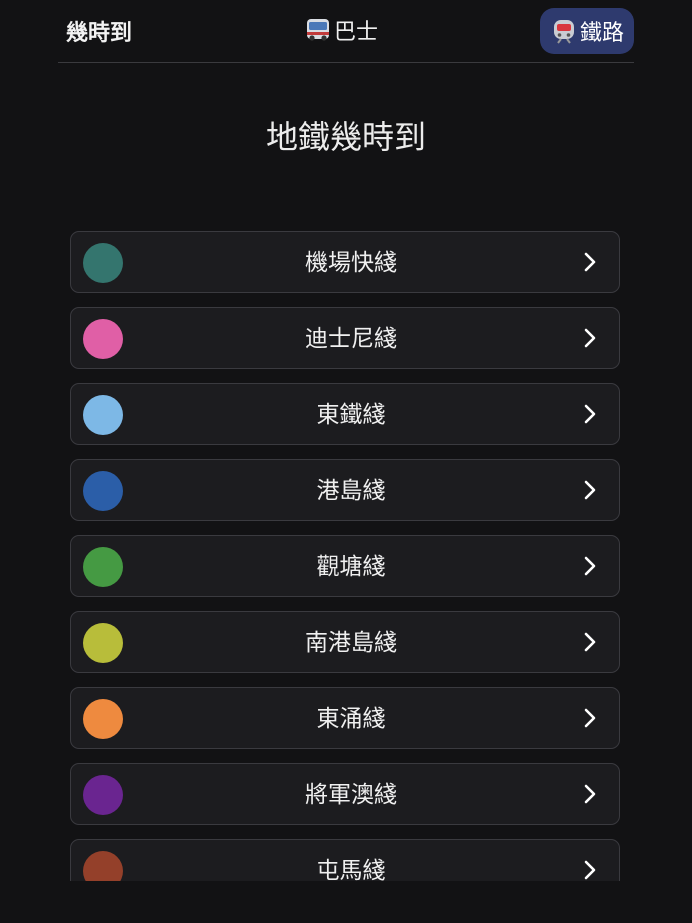 The height and width of the screenshot is (923, 692). Describe the element at coordinates (351, 869) in the screenshot. I see `line-name: 屯馬綫` at that location.